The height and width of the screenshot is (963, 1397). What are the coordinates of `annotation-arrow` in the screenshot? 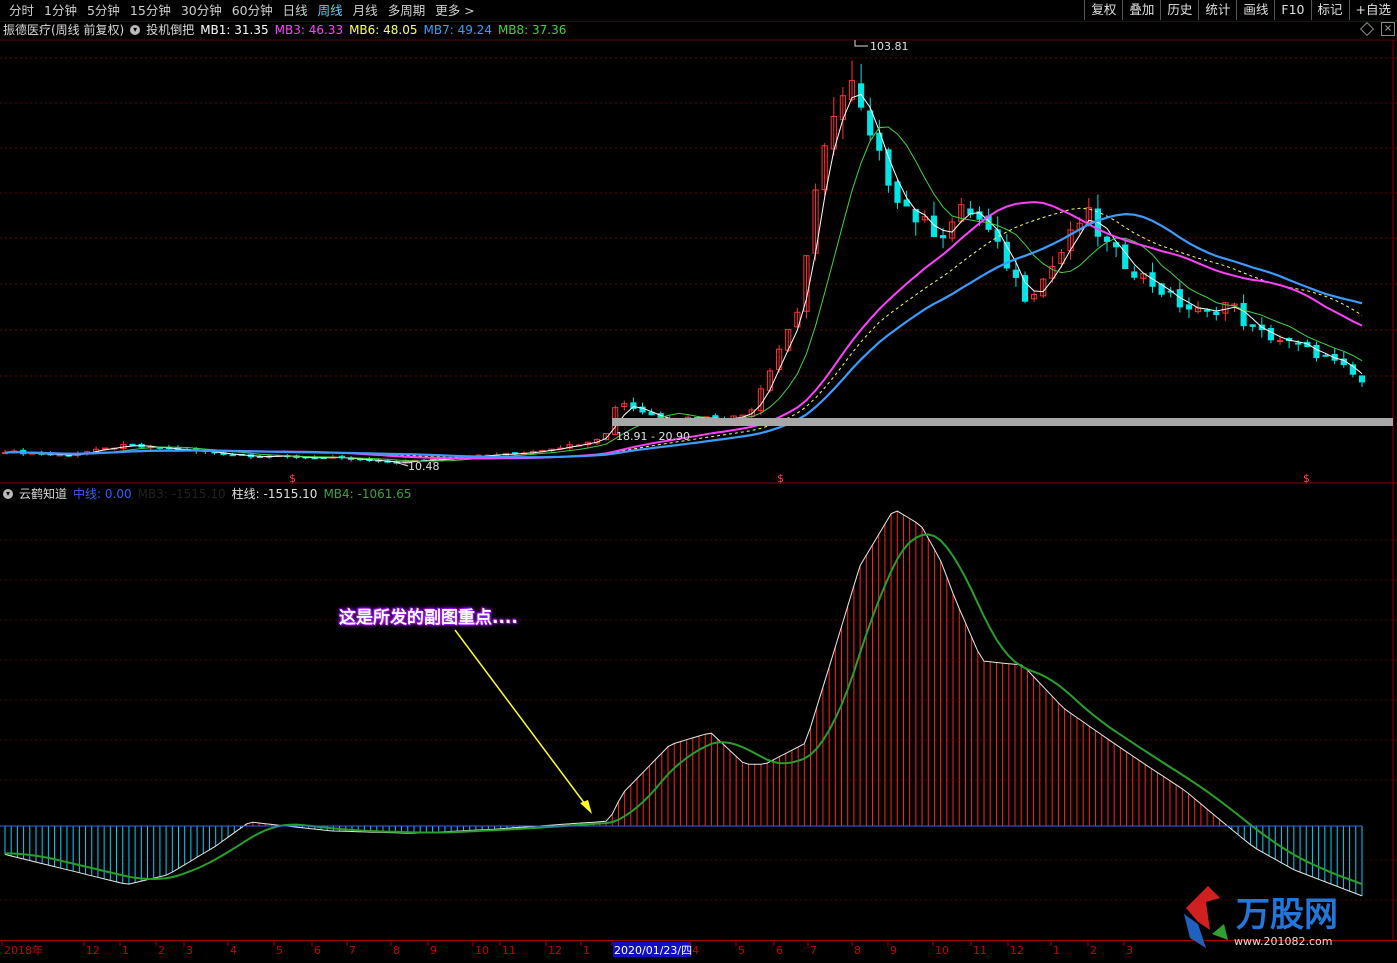 It's located at (521, 719).